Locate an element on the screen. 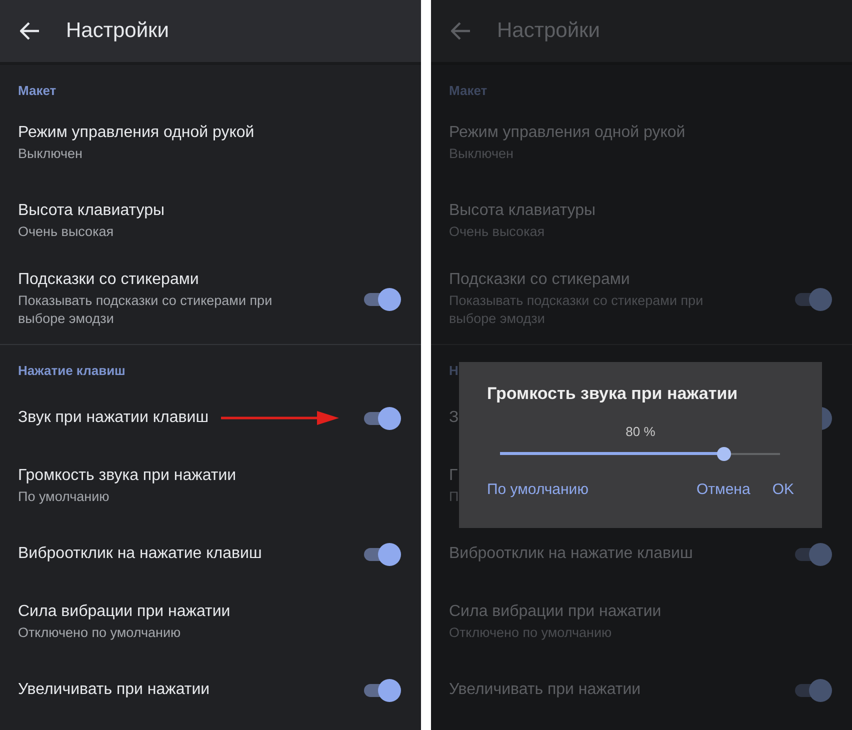 This screenshot has width=852, height=730. section-heading: Н is located at coordinates (454, 371).